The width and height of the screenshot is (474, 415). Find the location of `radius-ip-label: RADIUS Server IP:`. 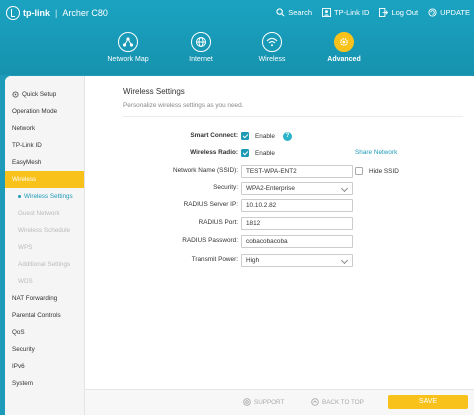

radius-ip-label: RADIUS Server IP: is located at coordinates (210, 204).